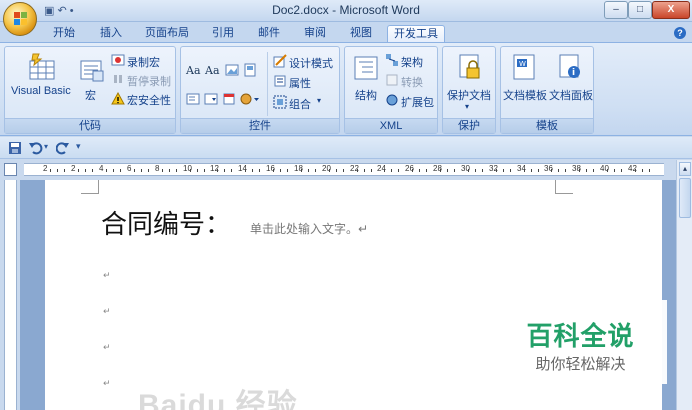 The image size is (692, 410). What do you see at coordinates (569, 66) in the screenshot?
I see `document-panel-icon: i` at bounding box center [569, 66].